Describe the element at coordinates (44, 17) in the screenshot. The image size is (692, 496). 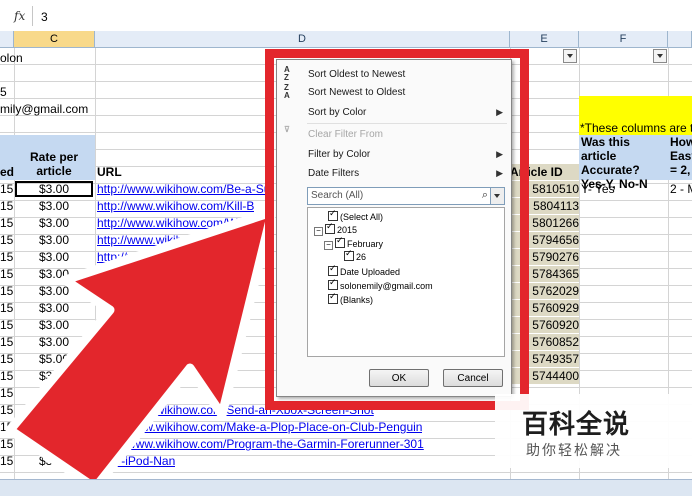
I see `formula-input: 3` at that location.